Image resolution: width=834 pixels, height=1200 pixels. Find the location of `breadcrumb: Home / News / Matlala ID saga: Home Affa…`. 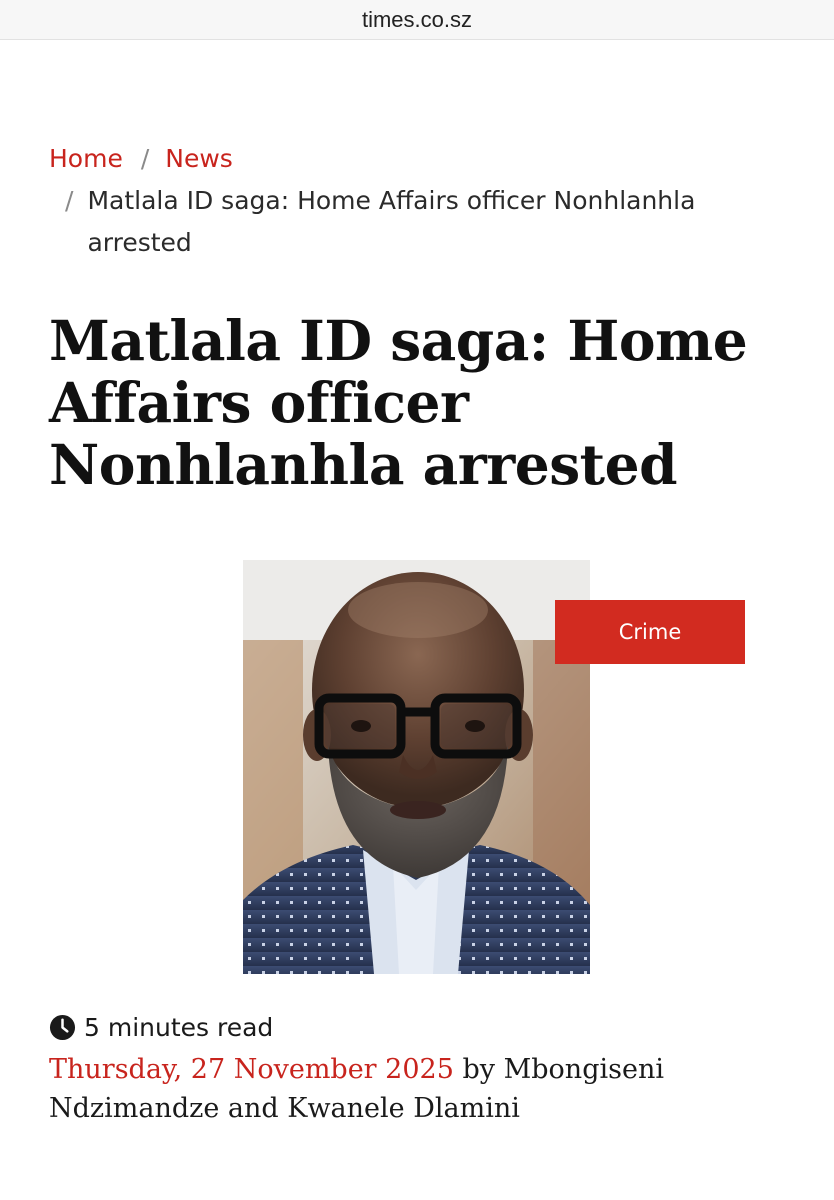

breadcrumb: Home / News / Matlala ID saga: Home Affa… is located at coordinates (409, 201).